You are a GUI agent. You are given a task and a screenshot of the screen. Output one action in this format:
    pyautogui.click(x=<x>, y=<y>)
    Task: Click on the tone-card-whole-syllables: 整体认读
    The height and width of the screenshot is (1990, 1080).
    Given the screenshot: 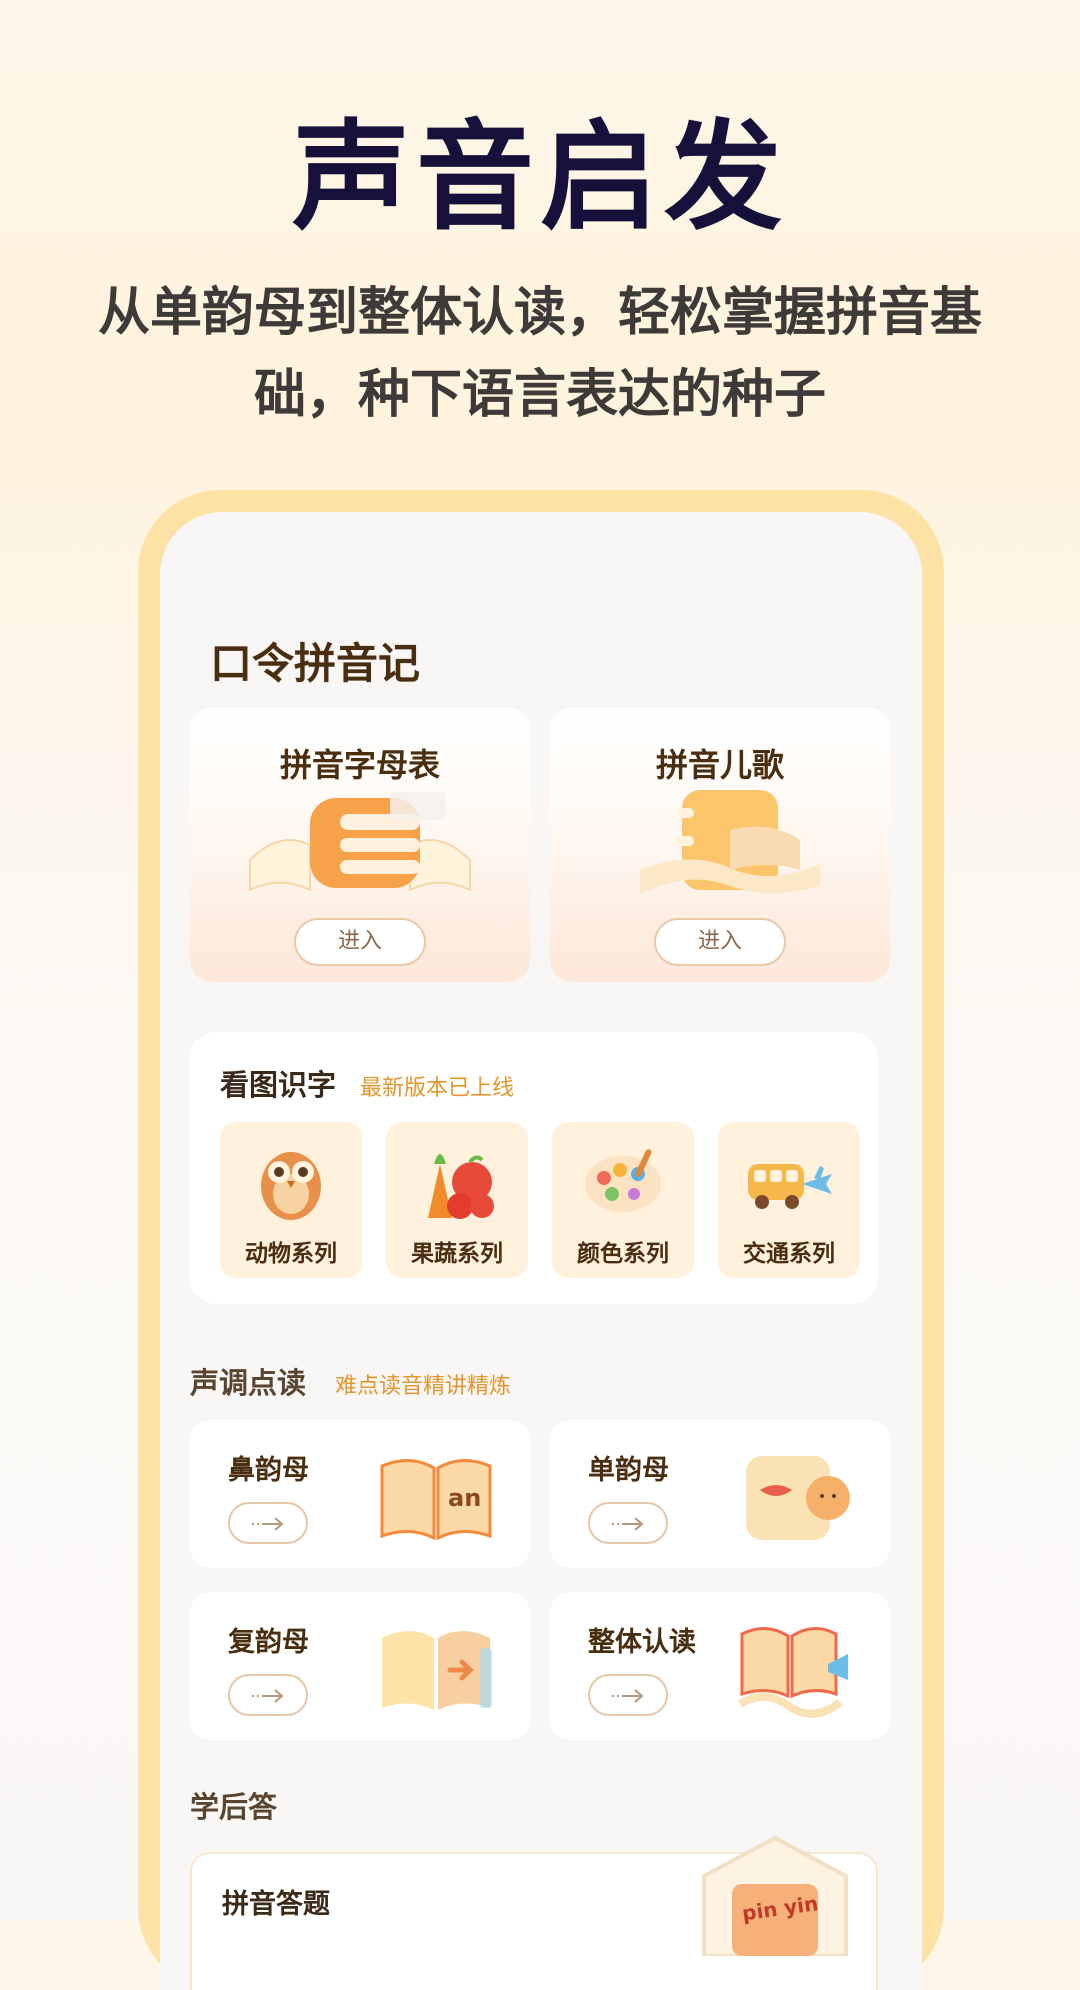 What is the action you would take?
    pyautogui.click(x=720, y=1666)
    